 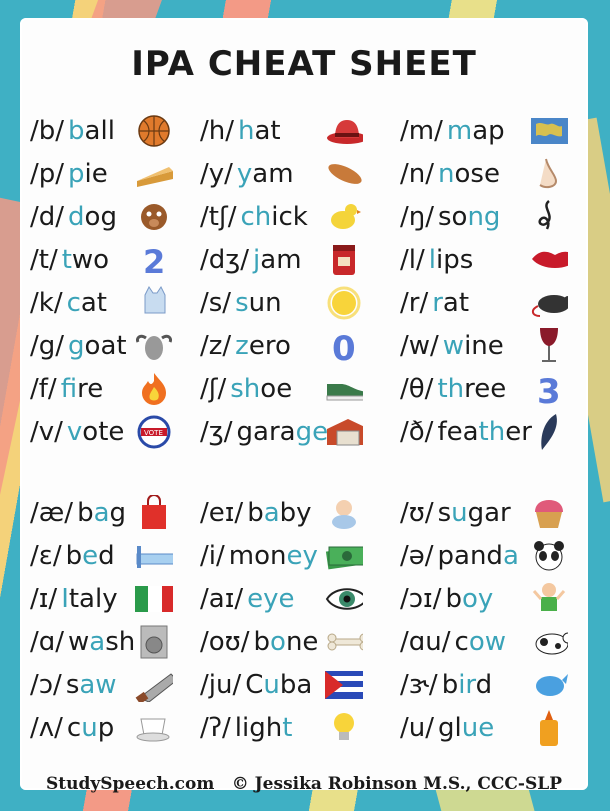 I want to click on ipa-symbol: /ɔ/, so click(x=46, y=685).